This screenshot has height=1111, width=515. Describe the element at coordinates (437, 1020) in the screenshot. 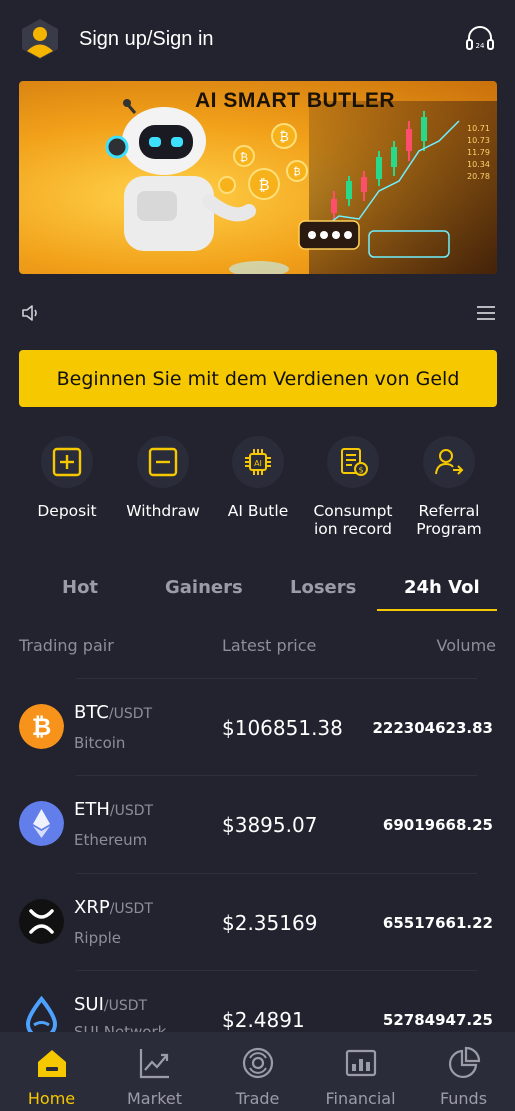

I see `volume-value: 52784947.25` at that location.